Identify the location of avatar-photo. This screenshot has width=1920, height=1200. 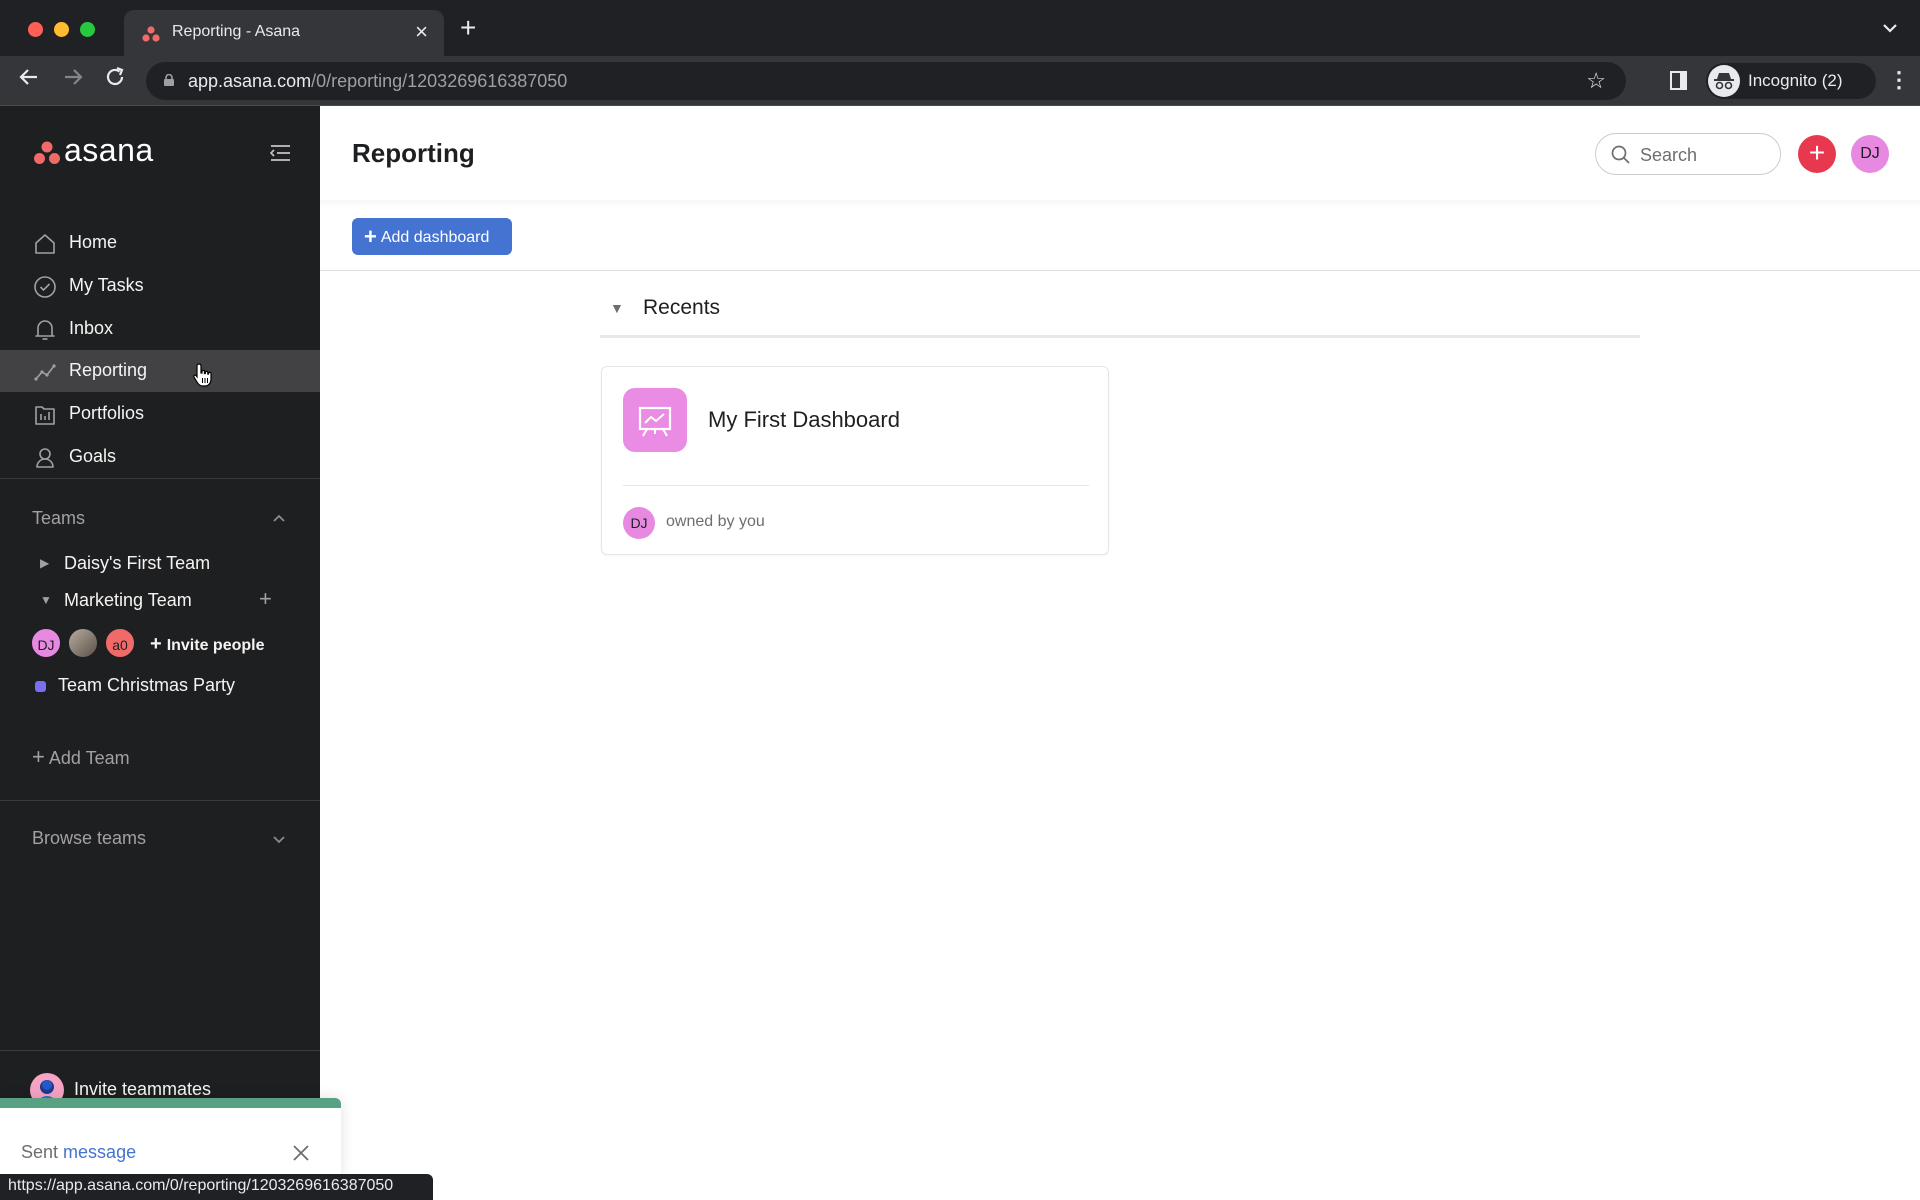
(83, 643).